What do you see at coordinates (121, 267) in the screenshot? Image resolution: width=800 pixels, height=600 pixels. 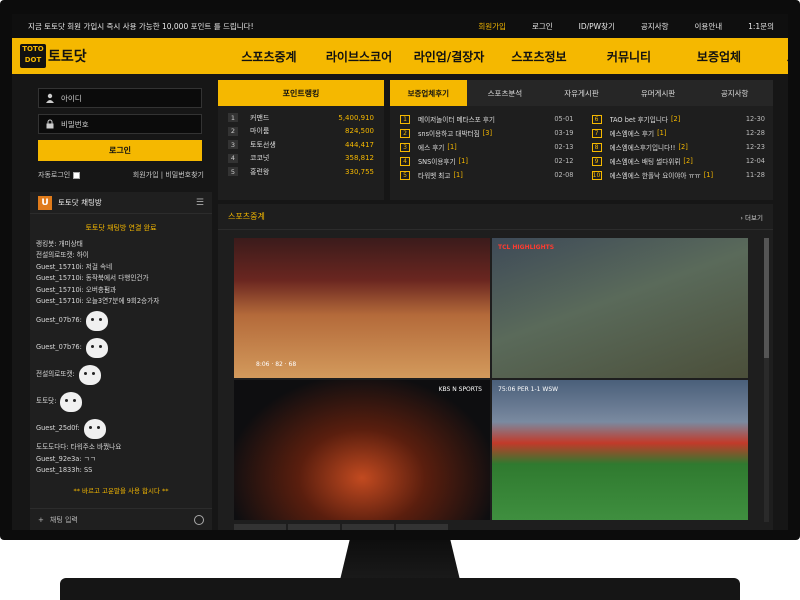 I see `chat-message: Guest_15710i: 저걸 속네` at bounding box center [121, 267].